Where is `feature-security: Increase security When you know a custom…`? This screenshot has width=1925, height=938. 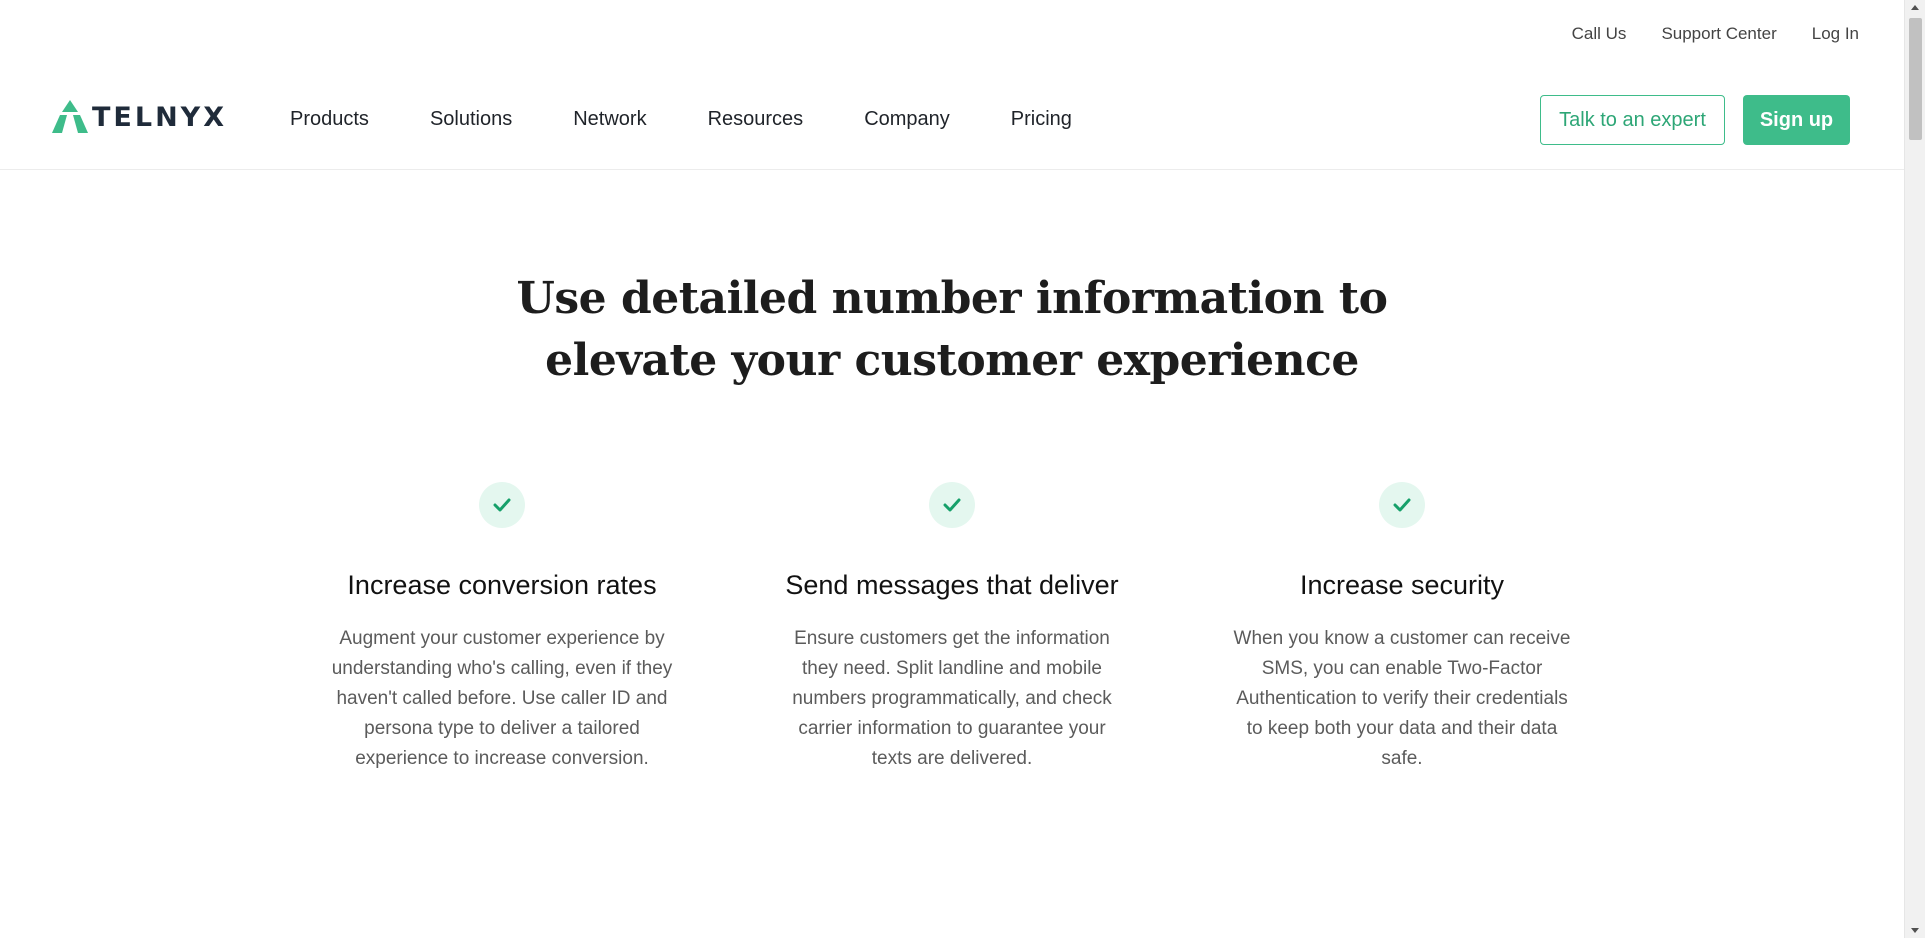
feature-security: Increase security When you know a custom… is located at coordinates (1402, 628).